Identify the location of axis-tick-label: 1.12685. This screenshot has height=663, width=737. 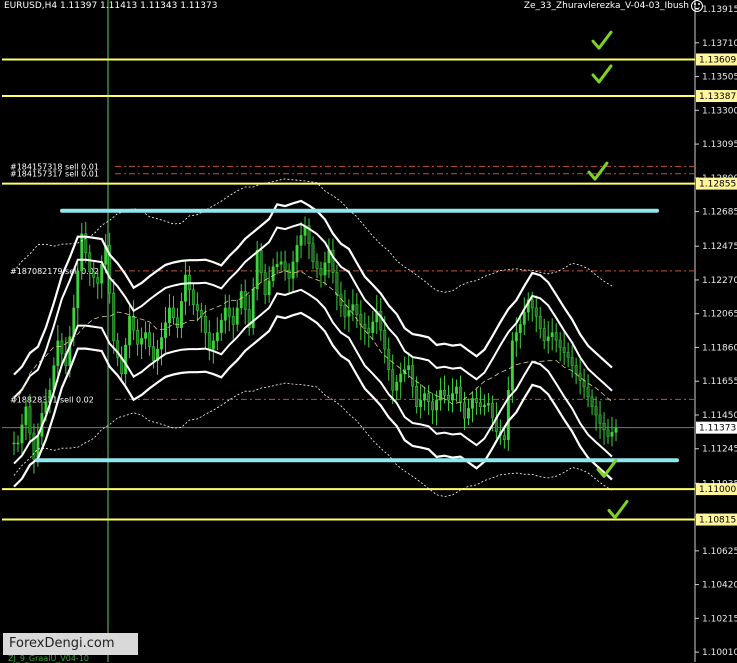
(719, 213).